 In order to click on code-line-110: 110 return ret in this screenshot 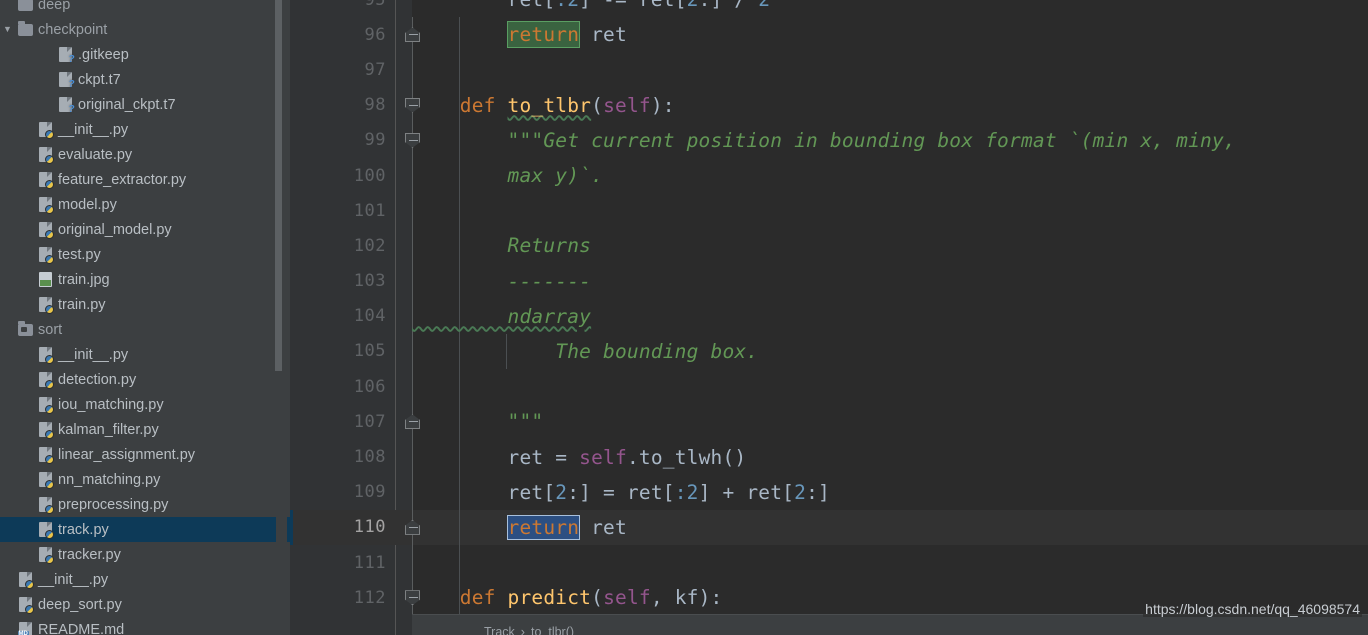, I will do `click(829, 527)`.